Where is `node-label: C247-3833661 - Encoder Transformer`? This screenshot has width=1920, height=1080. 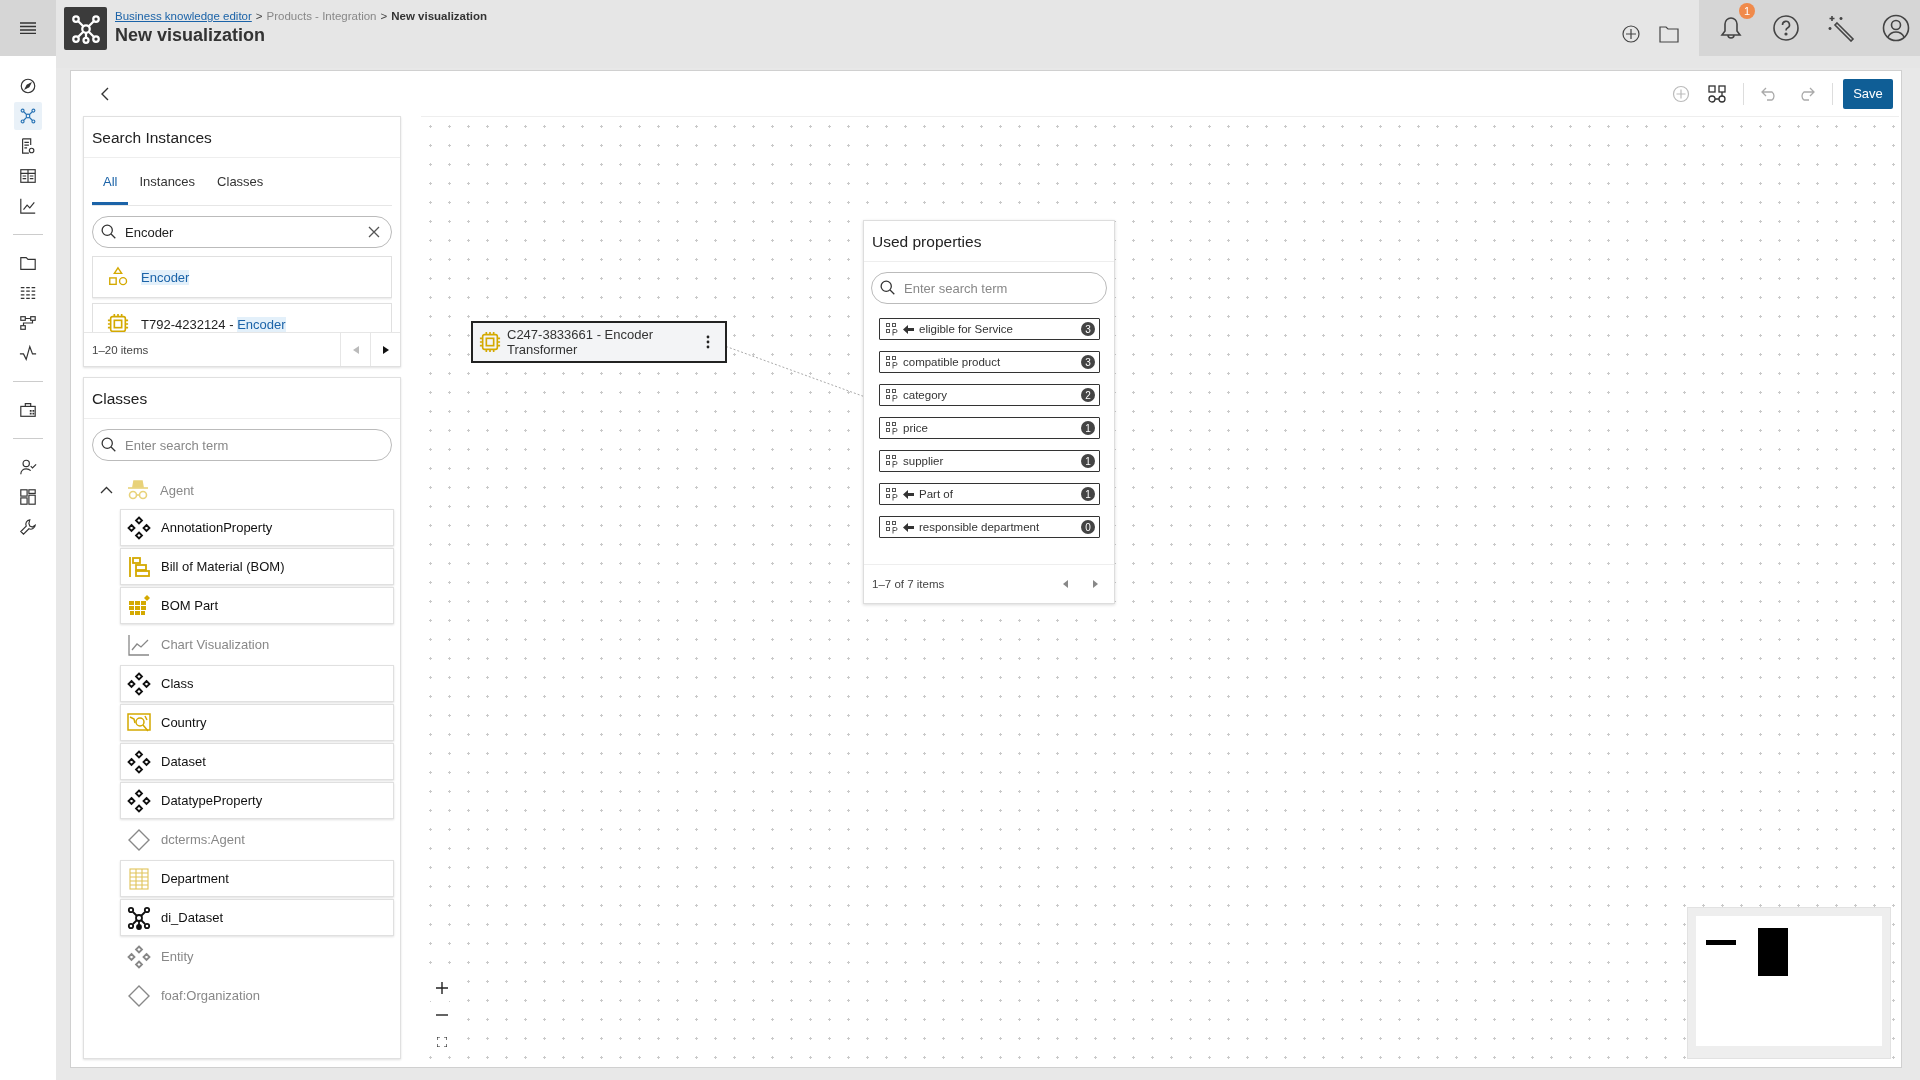
node-label: C247-3833661 - Encoder Transformer is located at coordinates (580, 342).